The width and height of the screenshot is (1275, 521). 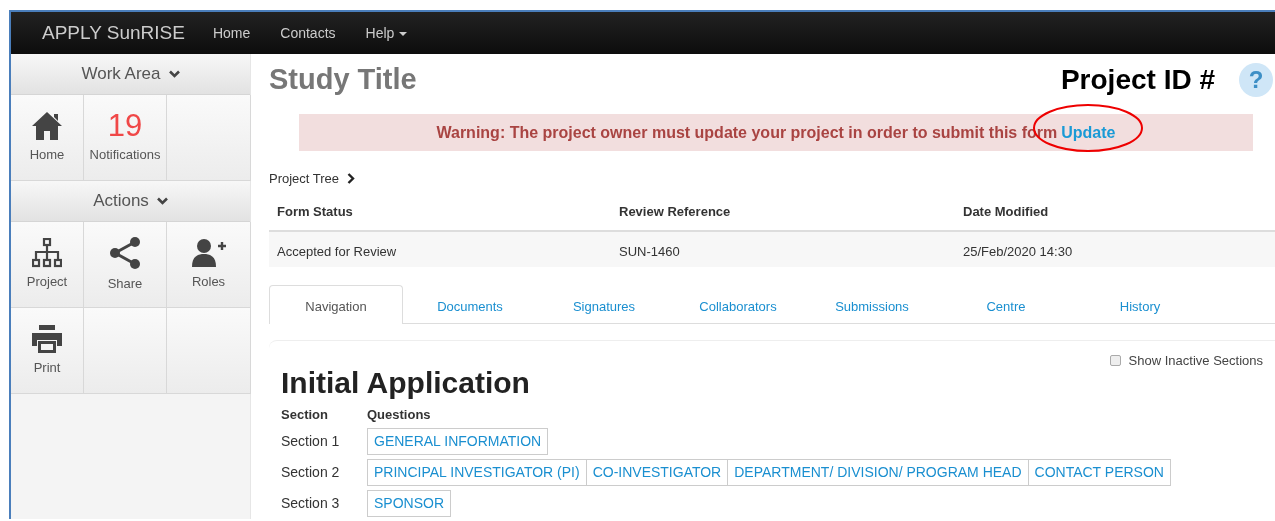 I want to click on table-cell: 25/Feb/2020 14:30, so click(x=1115, y=249).